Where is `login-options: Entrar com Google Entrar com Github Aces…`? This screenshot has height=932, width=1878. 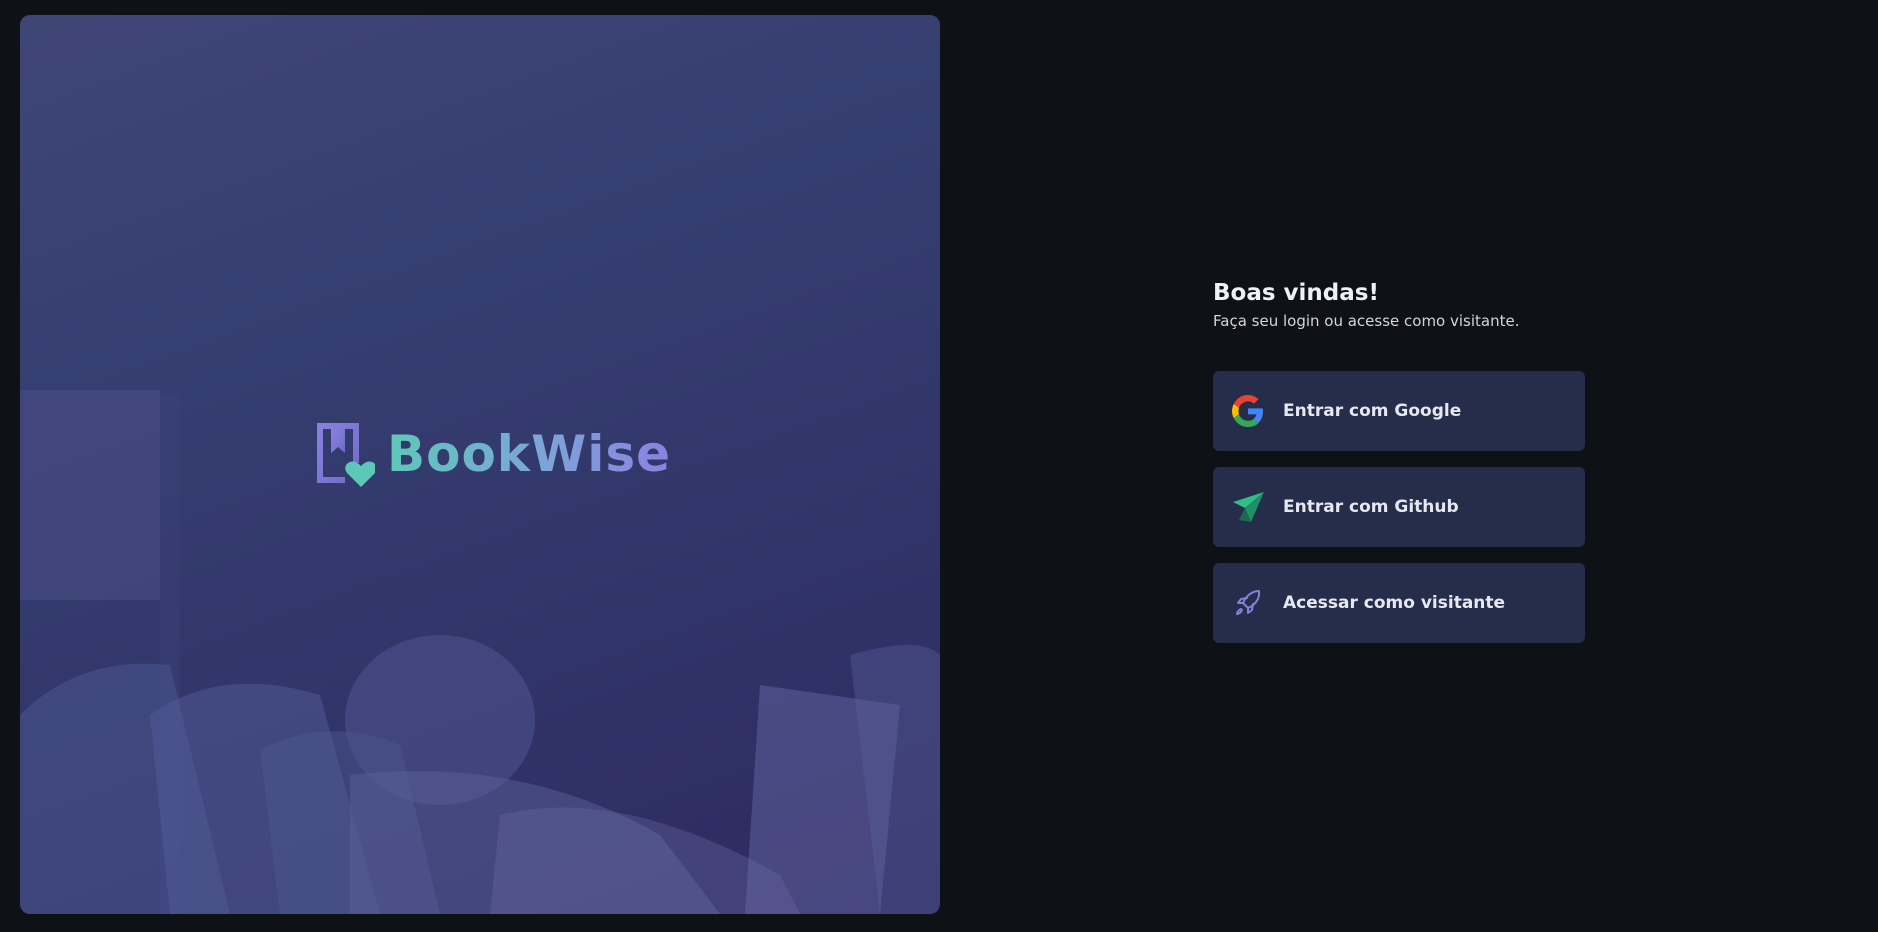 login-options: Entrar com Google Entrar com Github Aces… is located at coordinates (1399, 507).